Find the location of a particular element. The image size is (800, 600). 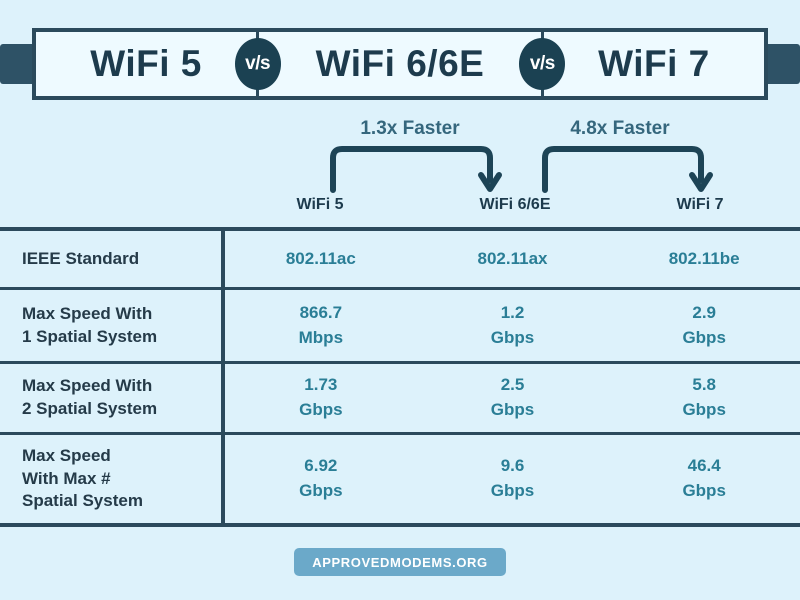

row-label: IEEE Standard is located at coordinates (112, 259).